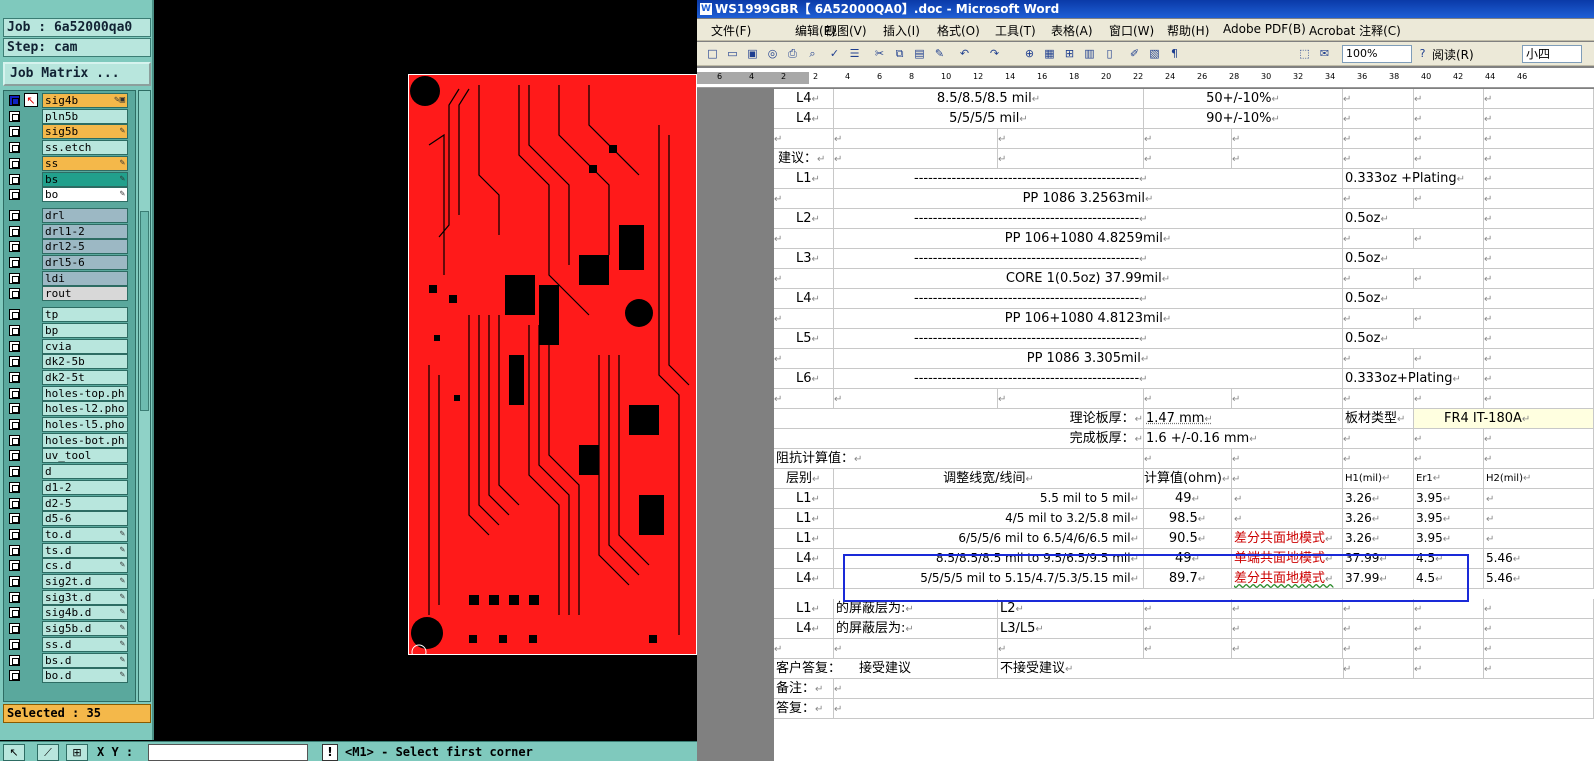 The width and height of the screenshot is (1594, 761). What do you see at coordinates (1015, 30) in the screenshot?
I see `menu-item: 工具(T)` at bounding box center [1015, 30].